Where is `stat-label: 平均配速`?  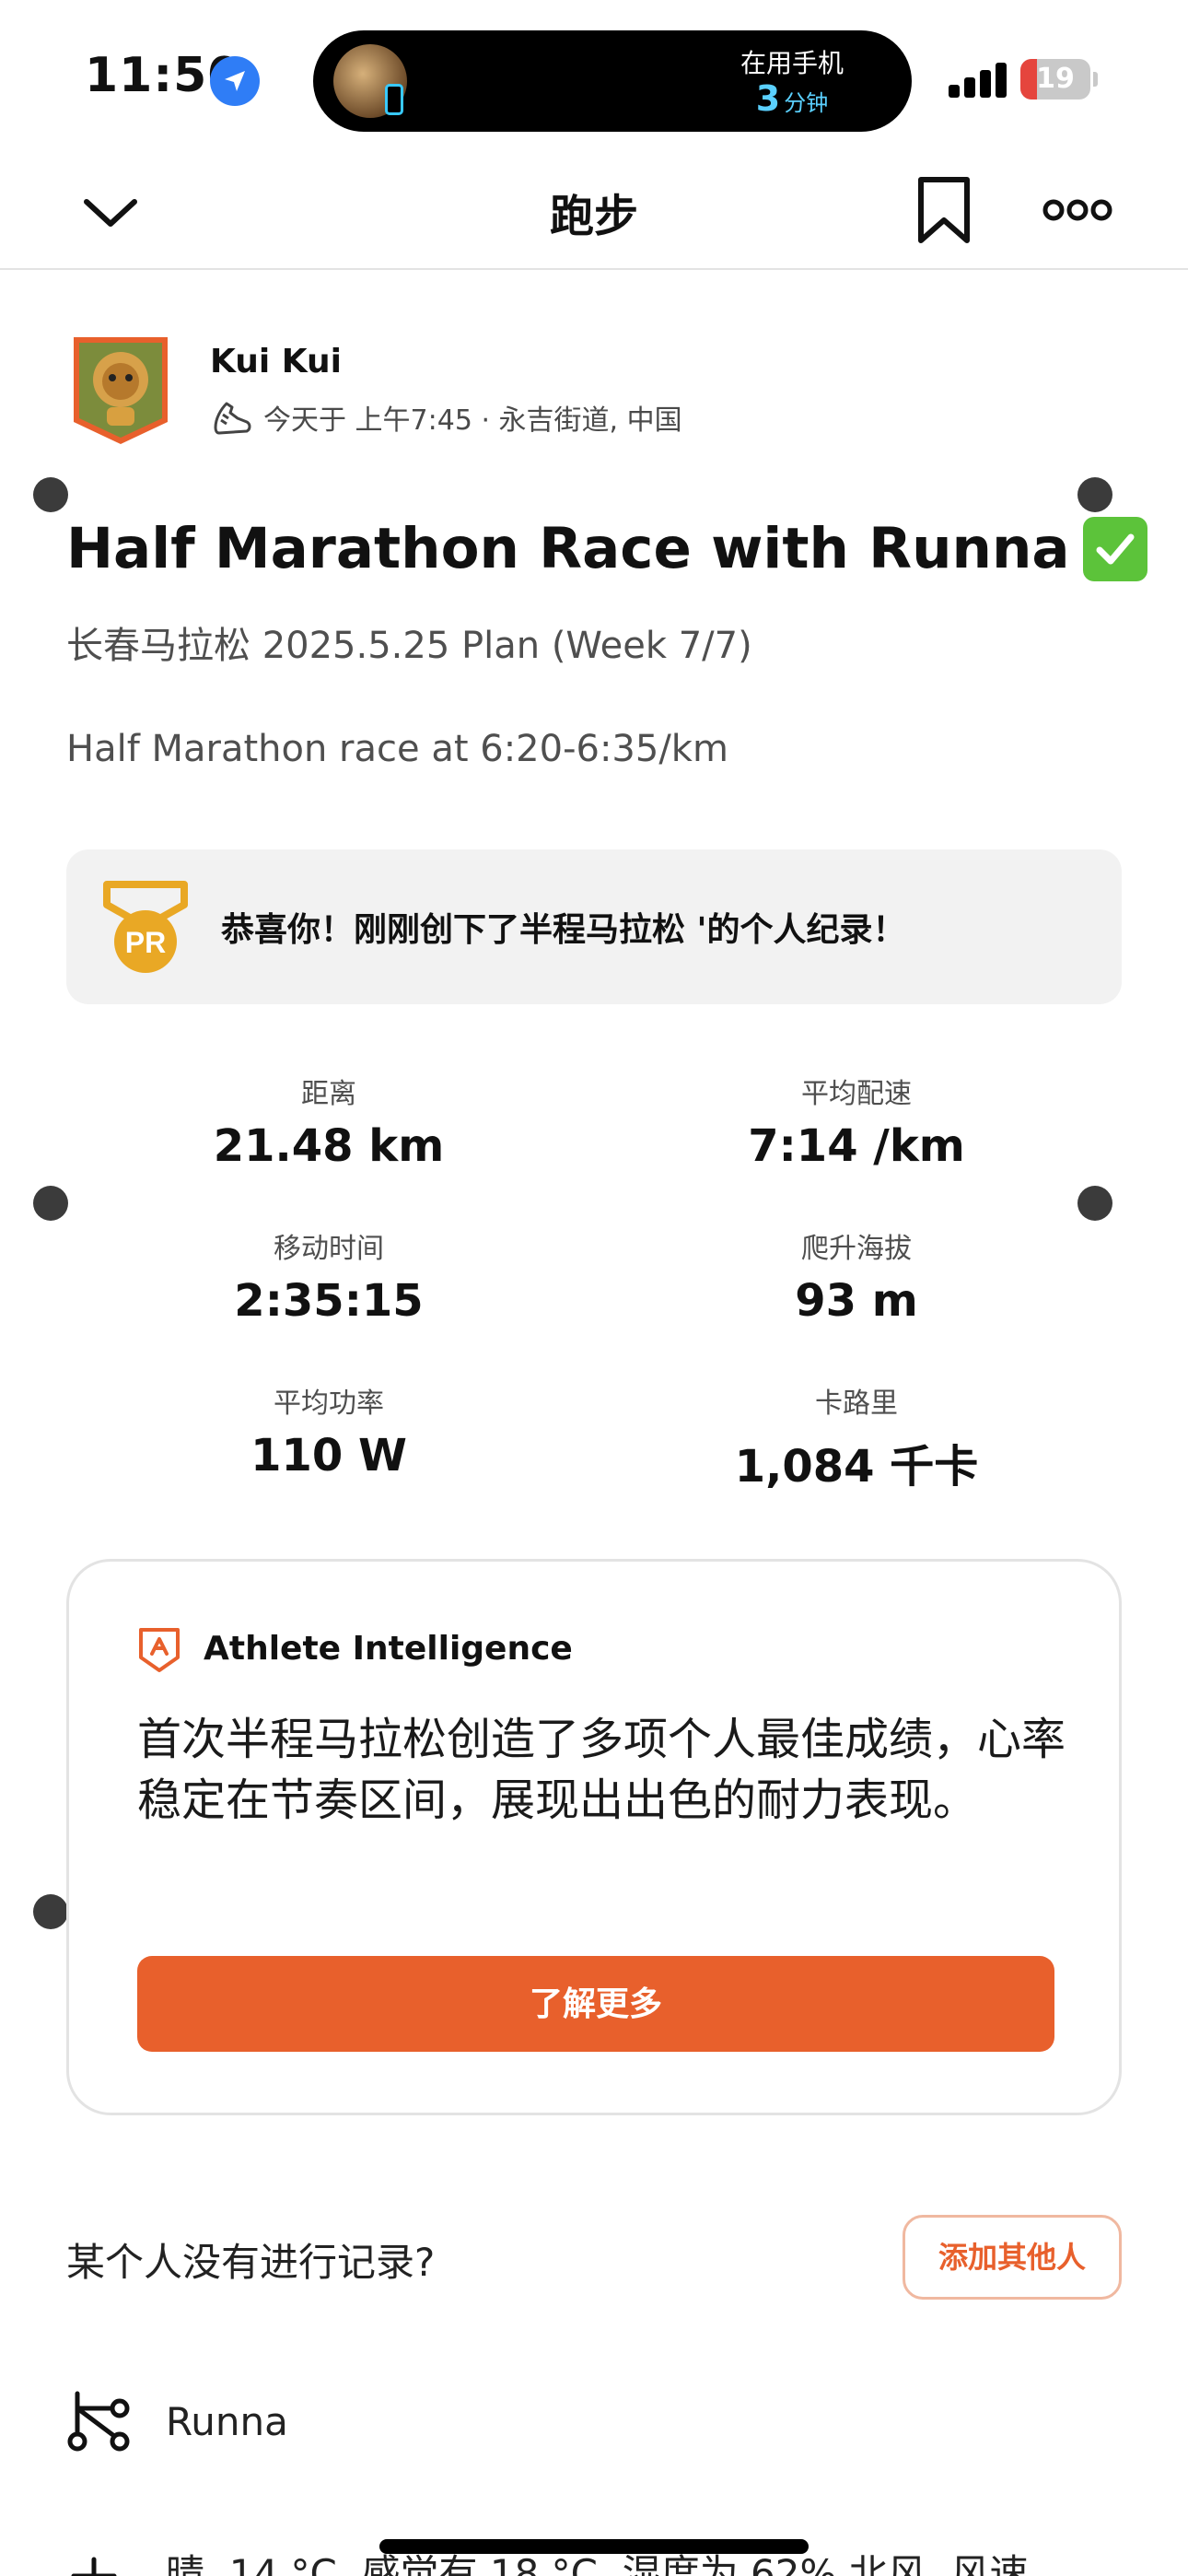
stat-label: 平均配速 is located at coordinates (856, 1094).